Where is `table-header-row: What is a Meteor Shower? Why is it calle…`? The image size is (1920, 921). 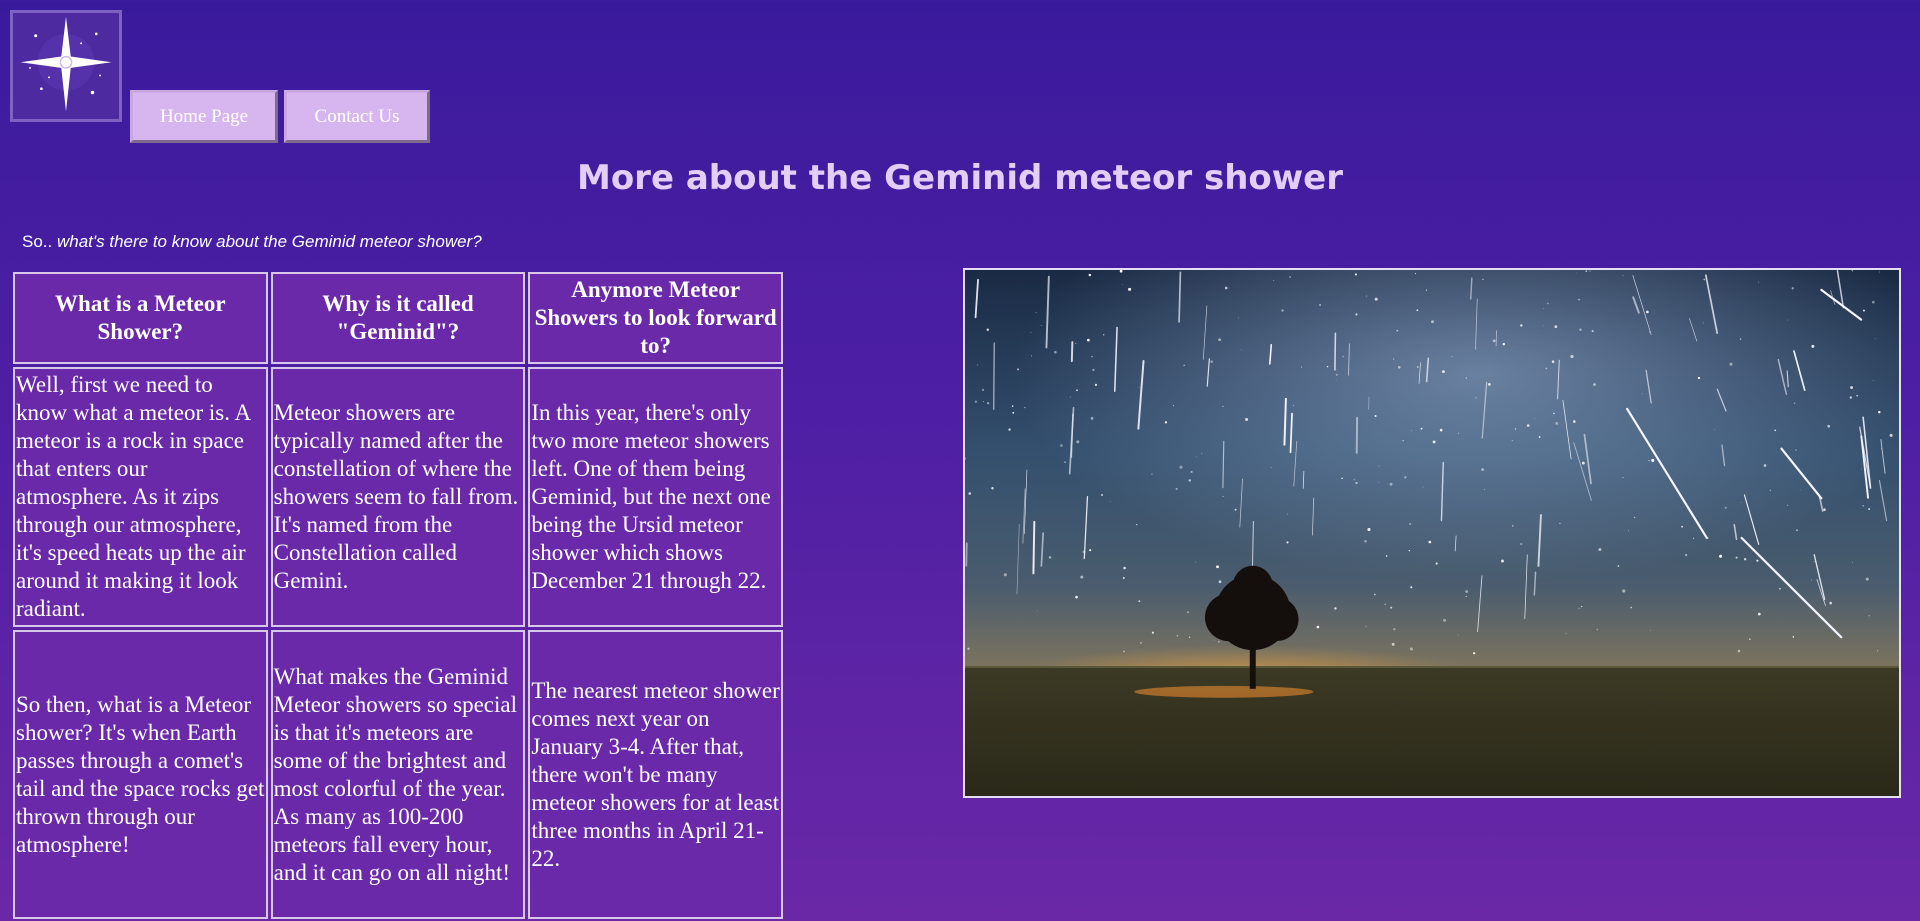
table-header-row: What is a Meteor Shower? Why is it calle… is located at coordinates (398, 318).